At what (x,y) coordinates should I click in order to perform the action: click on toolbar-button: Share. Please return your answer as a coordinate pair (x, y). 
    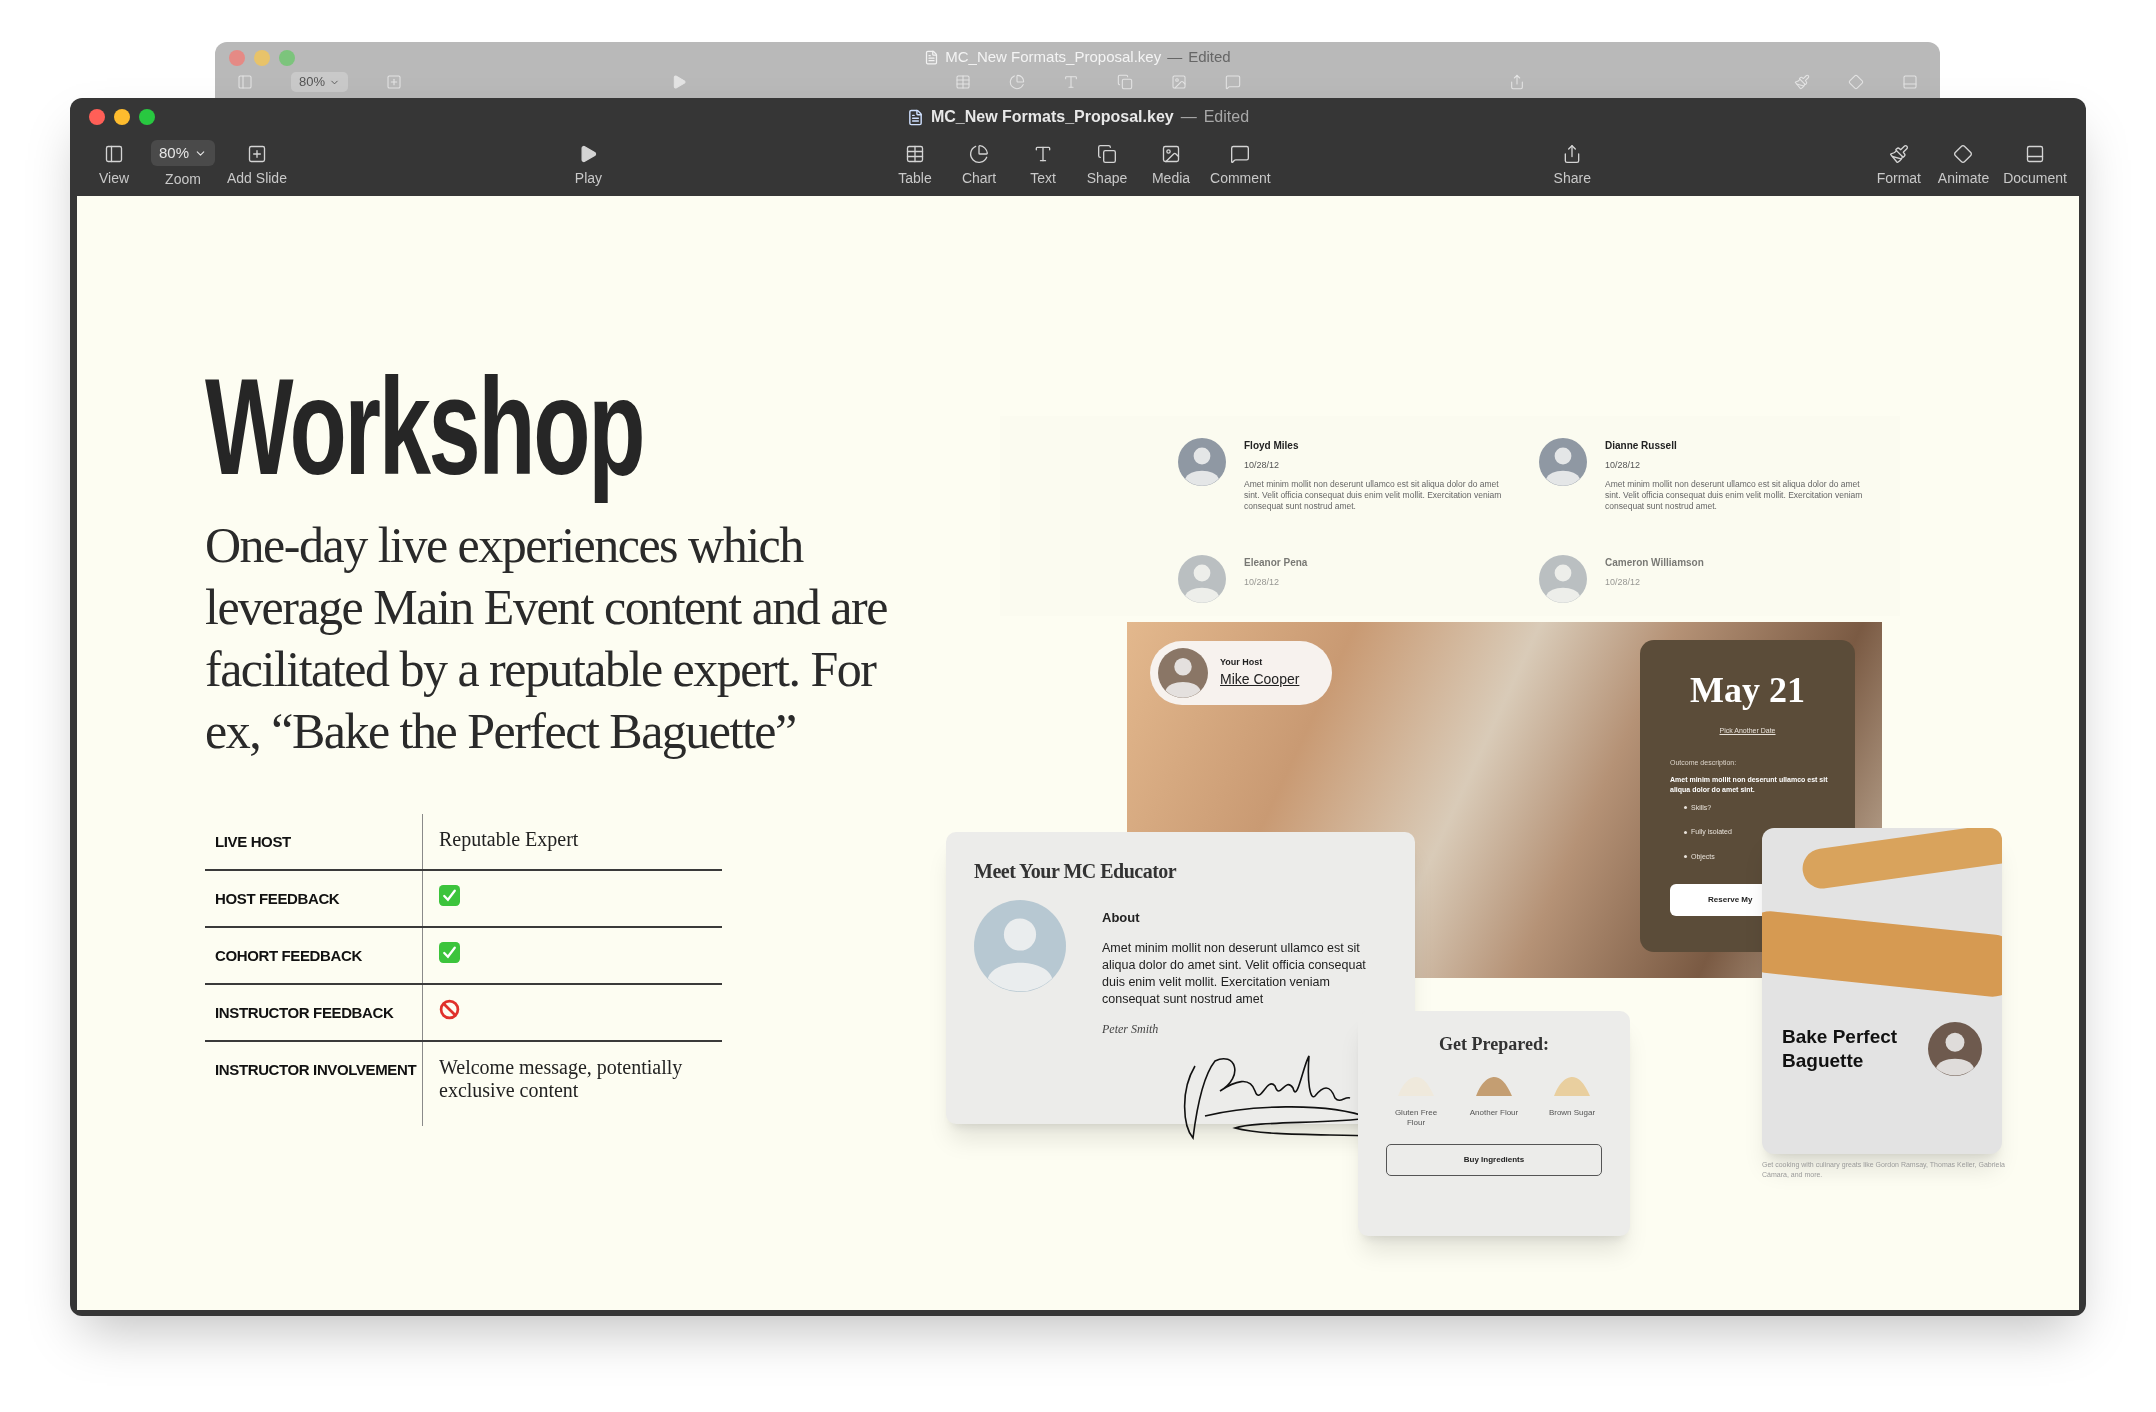
    Looking at the image, I should click on (1572, 164).